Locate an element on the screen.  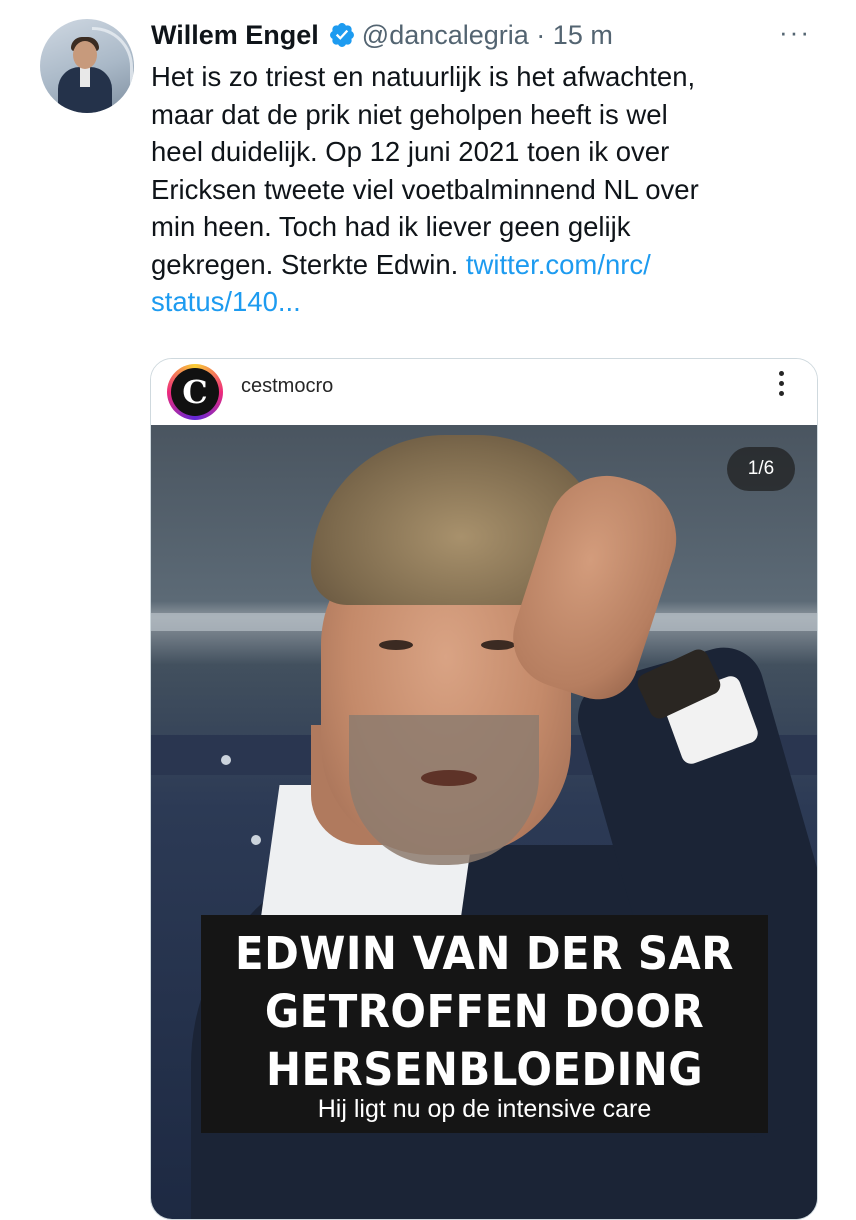
headline-line-1: EDWIN VAN DER SAR is located at coordinates (484, 953).